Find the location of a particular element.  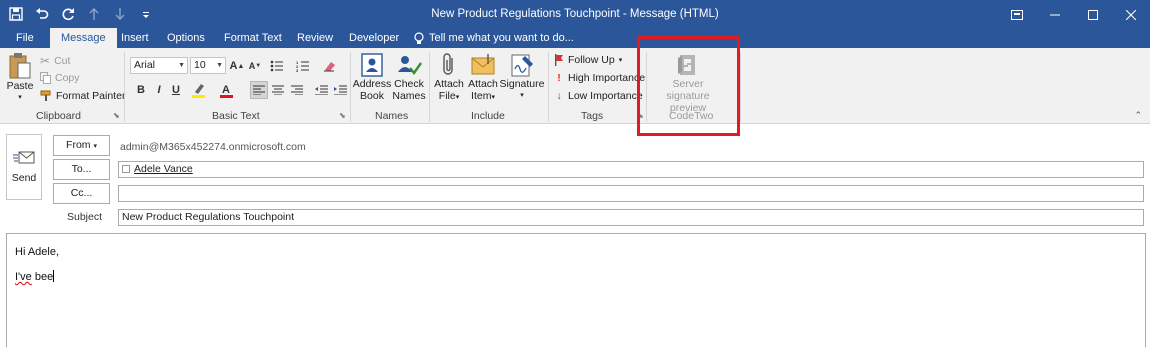

recipient-icon is located at coordinates (126, 169).